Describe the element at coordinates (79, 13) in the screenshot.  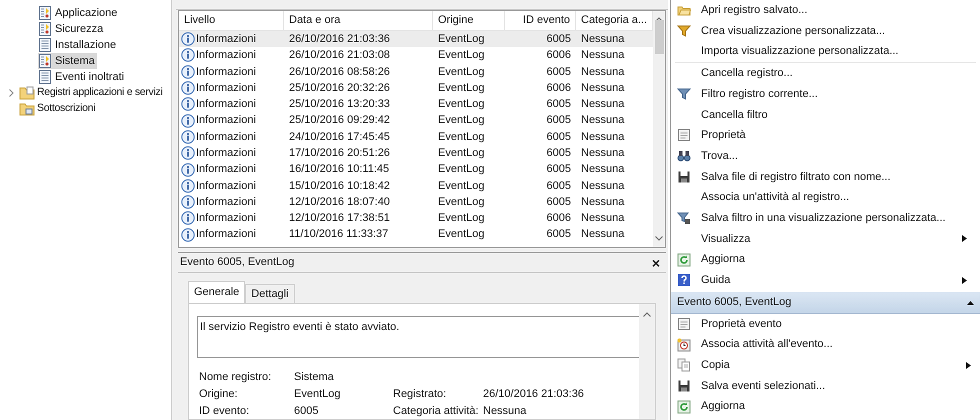
I see `tree-item: Applicazione` at that location.